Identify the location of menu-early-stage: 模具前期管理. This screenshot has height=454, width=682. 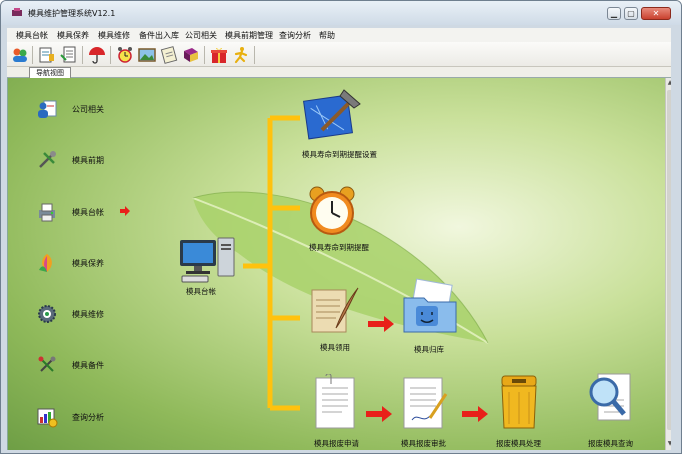
(249, 35).